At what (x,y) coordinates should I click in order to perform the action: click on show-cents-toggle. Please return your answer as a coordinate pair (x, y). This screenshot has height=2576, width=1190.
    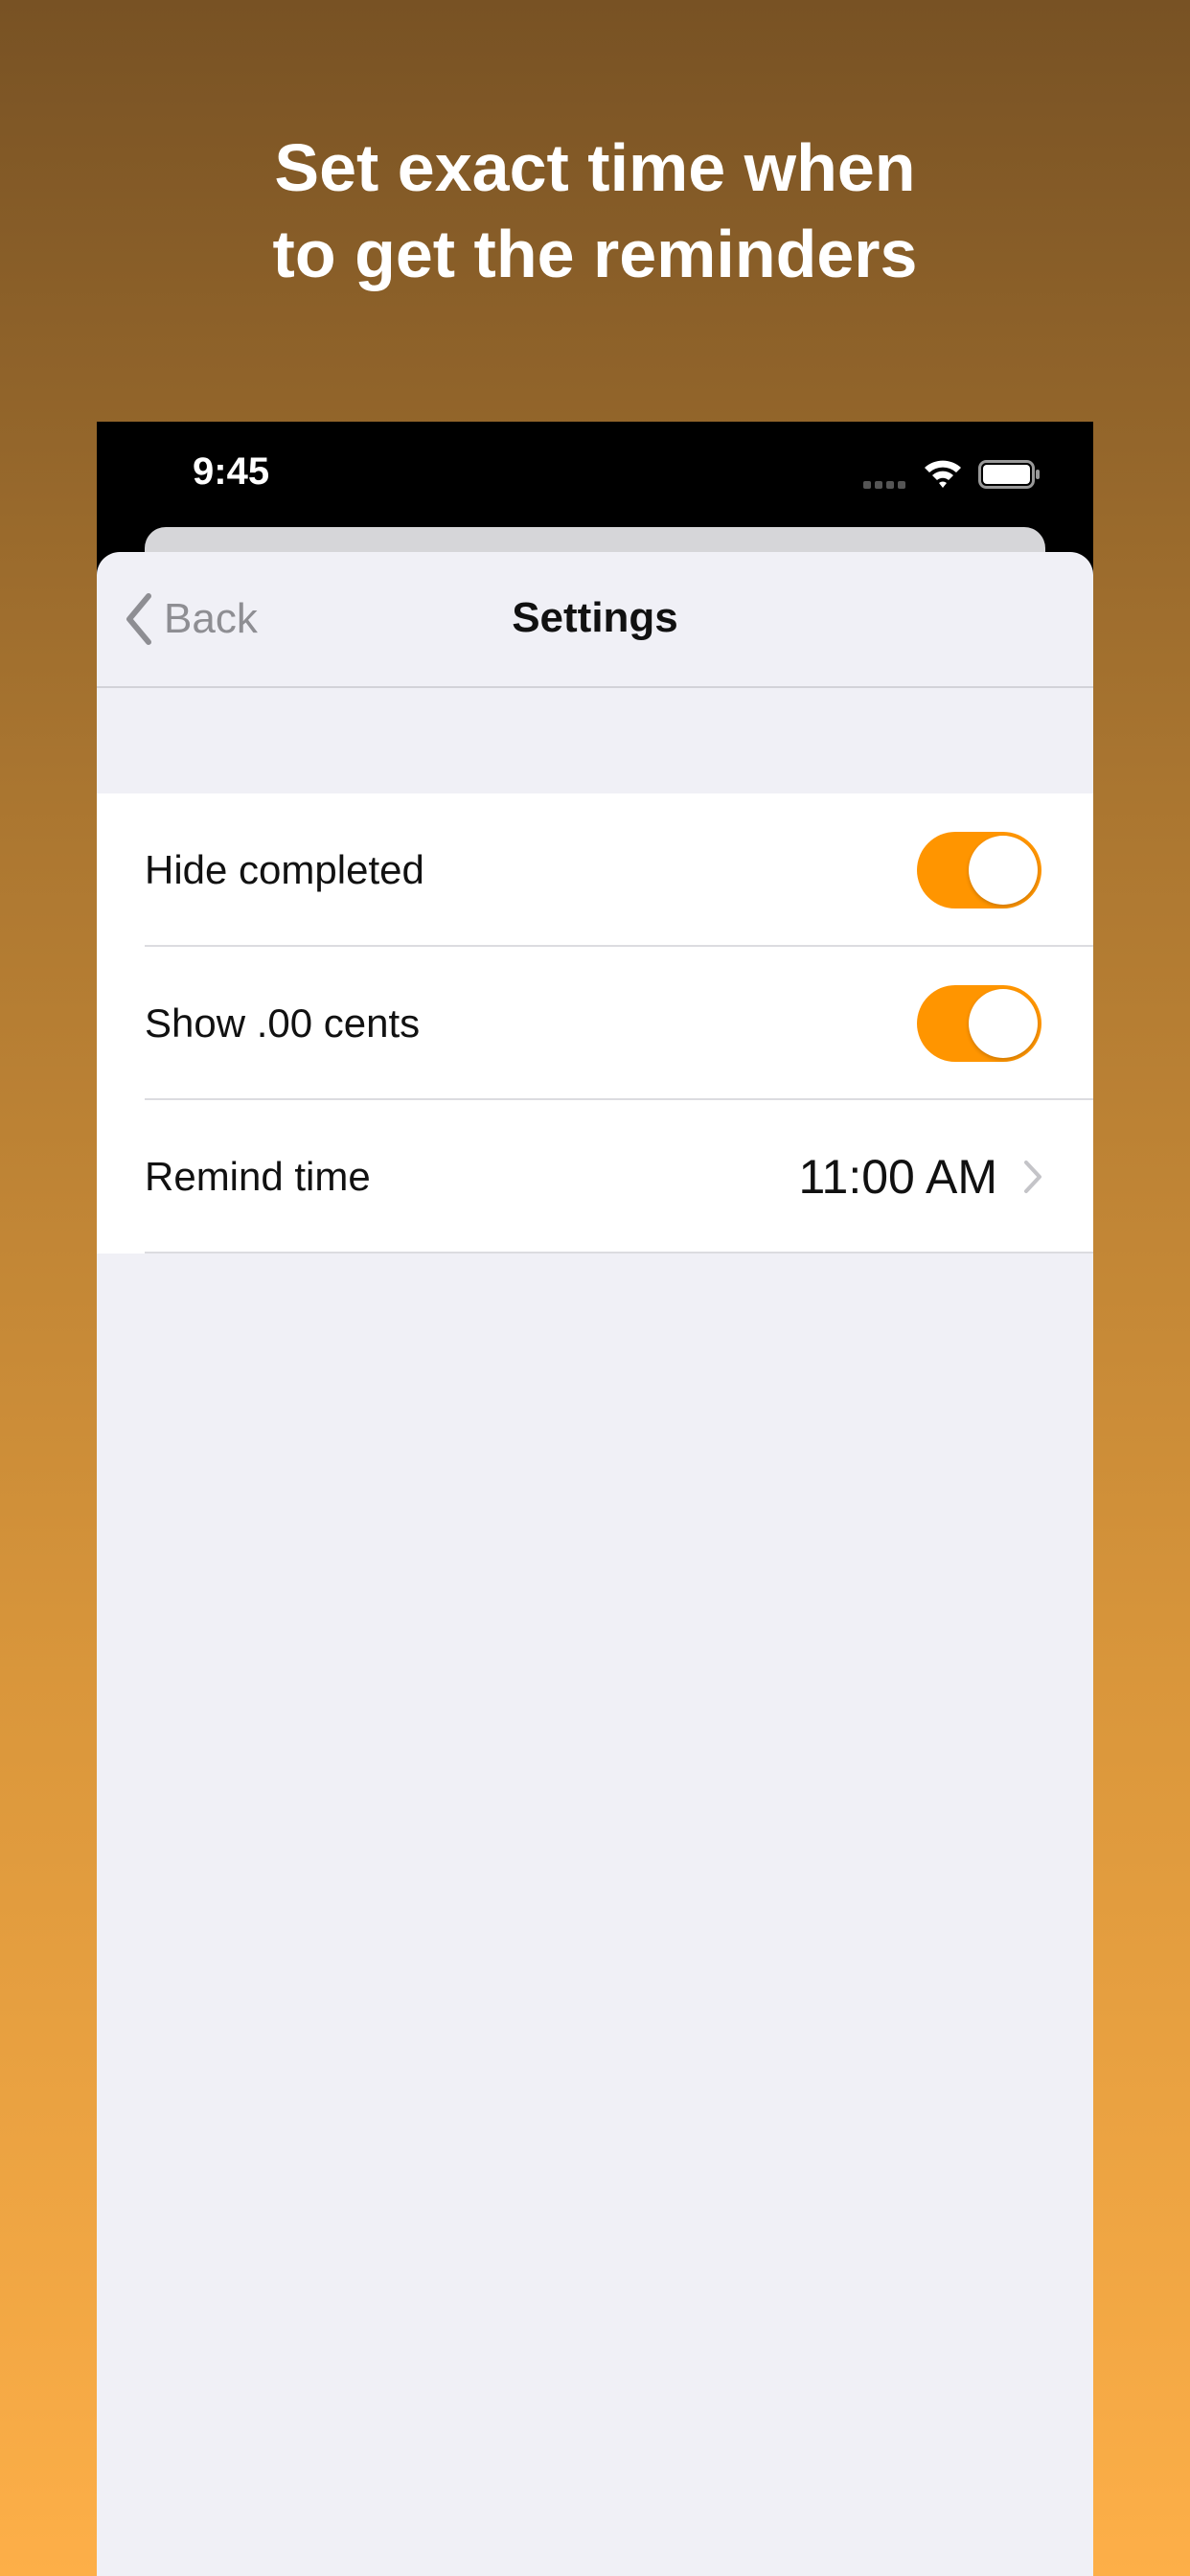
    Looking at the image, I should click on (979, 1023).